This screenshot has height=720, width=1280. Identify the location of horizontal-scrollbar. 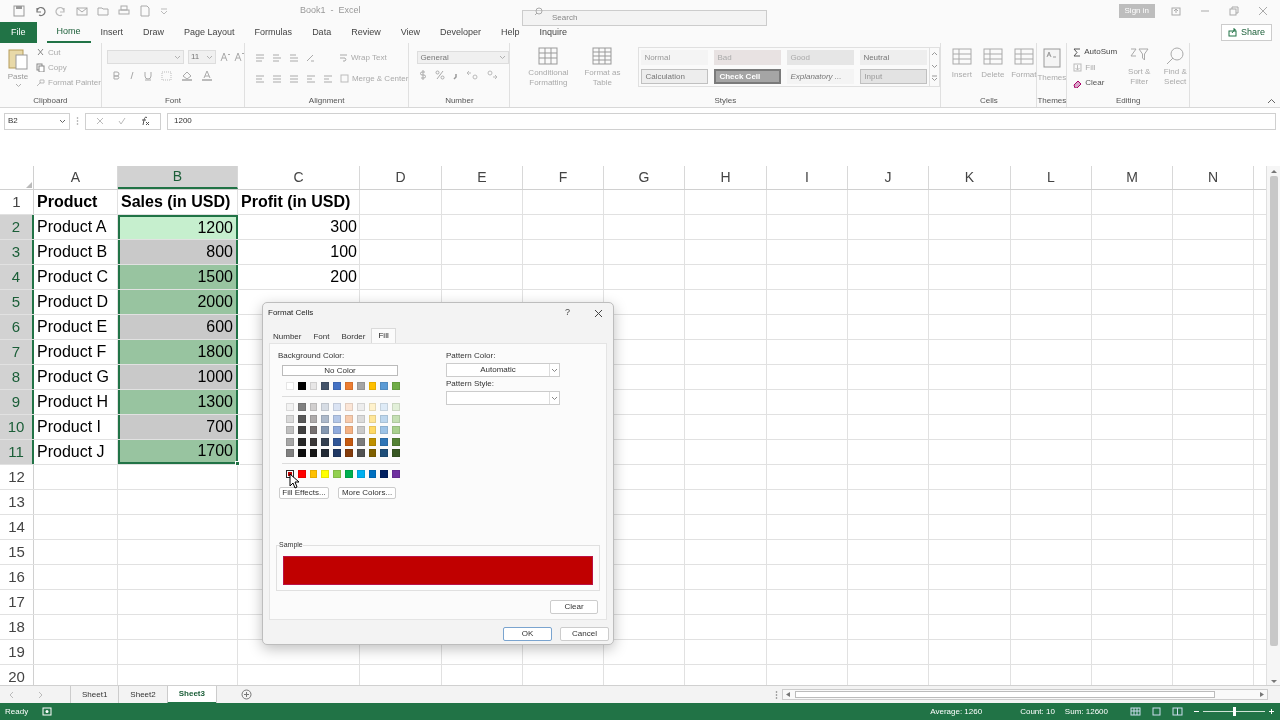
(1025, 694).